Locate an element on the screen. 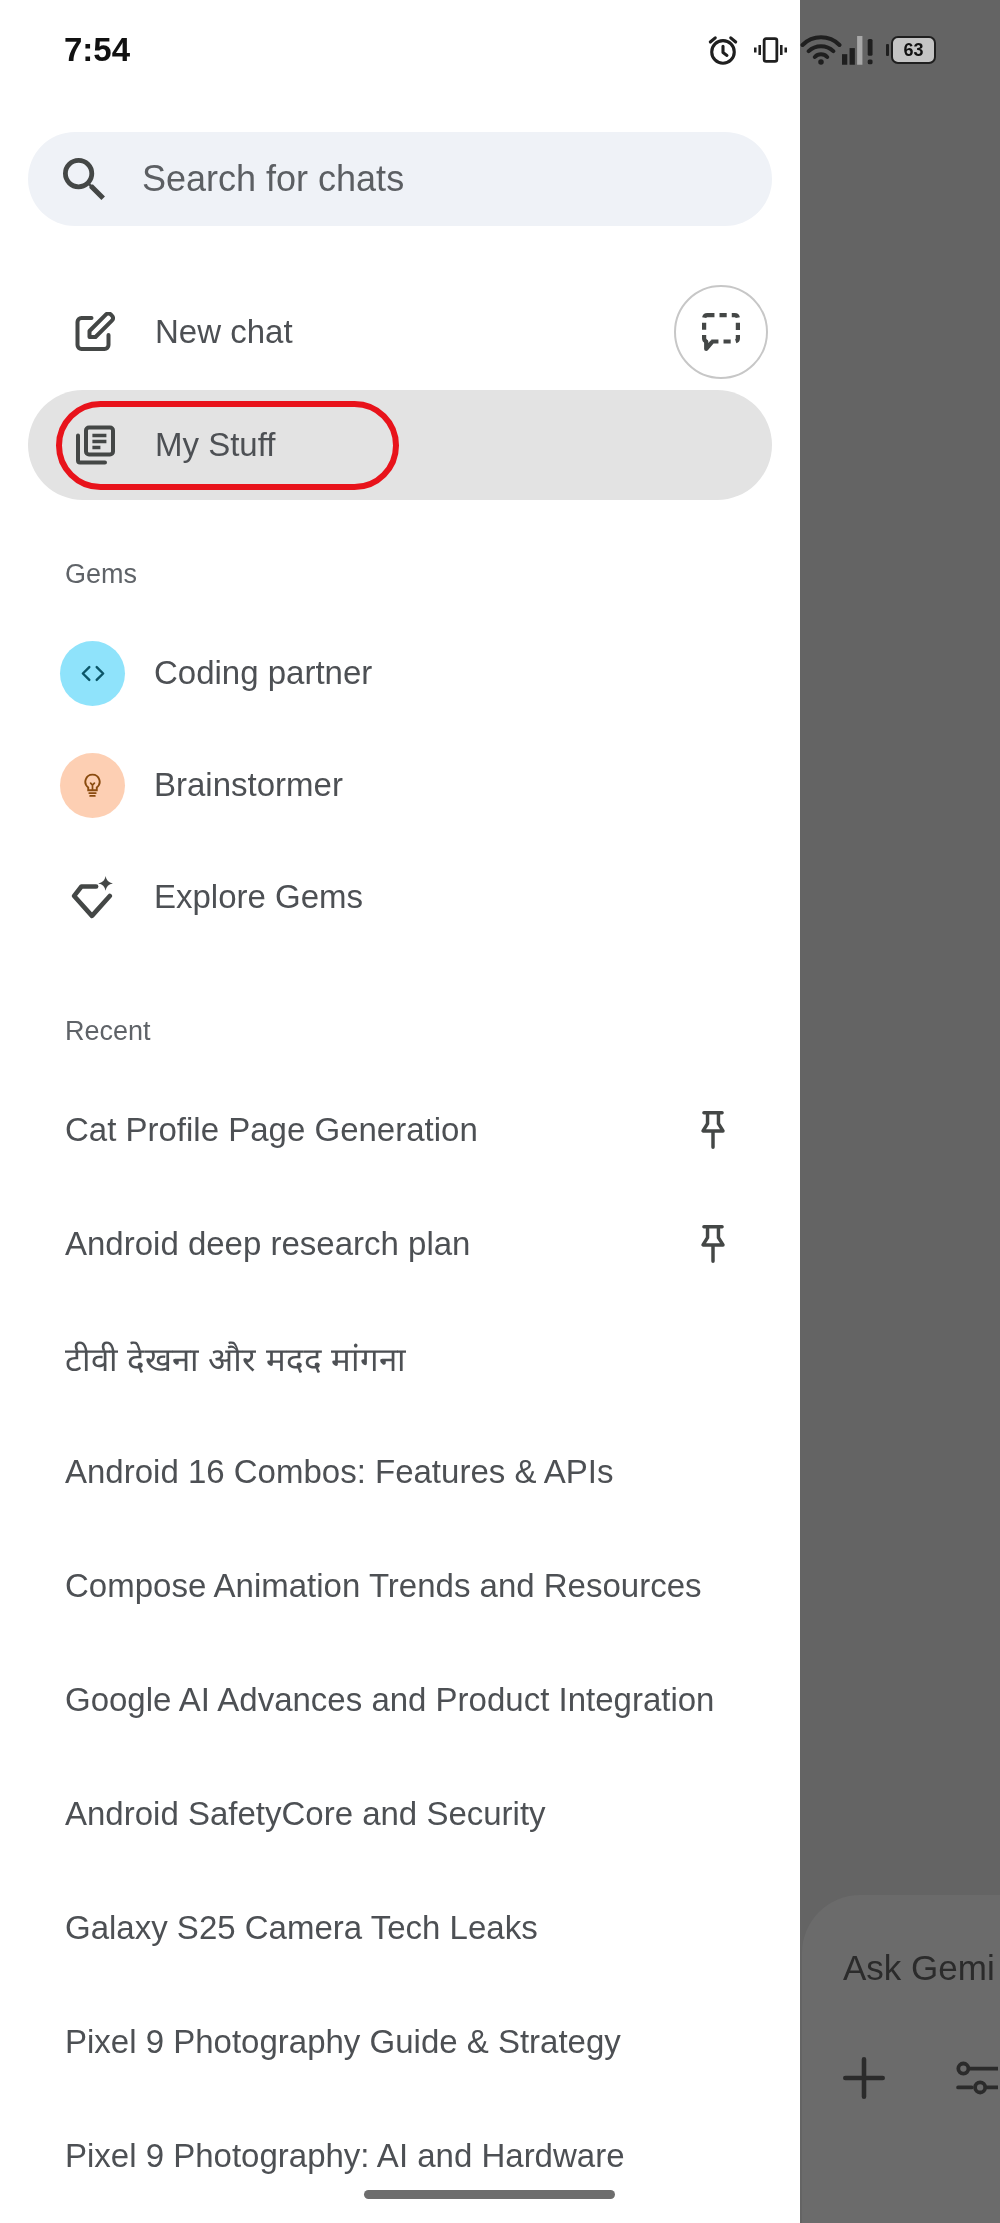 This screenshot has width=1000, height=2223. clock-time: 7:54 is located at coordinates (97, 50).